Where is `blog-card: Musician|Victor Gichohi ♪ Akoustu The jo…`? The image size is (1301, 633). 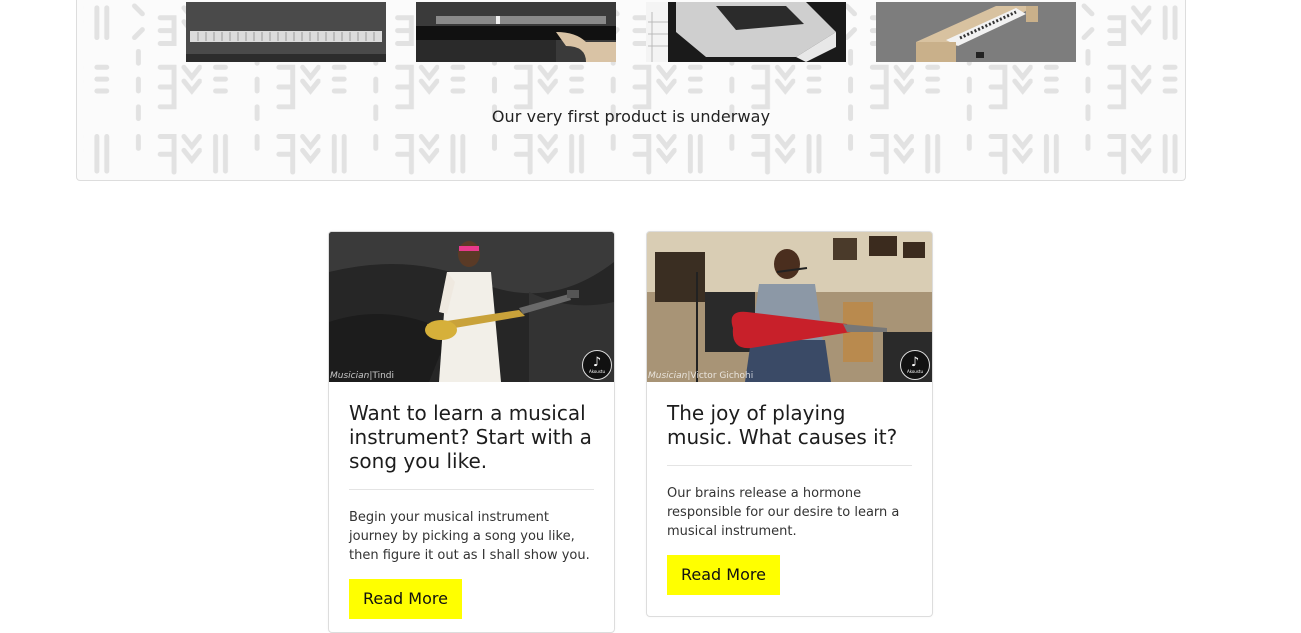
blog-card: Musician|Victor Gichohi ♪ Akoustu The jo… is located at coordinates (789, 424).